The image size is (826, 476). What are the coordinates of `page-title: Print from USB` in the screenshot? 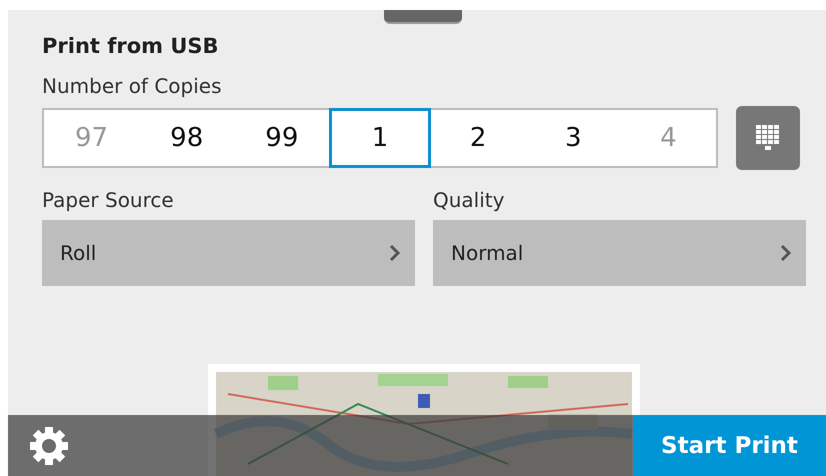 It's located at (131, 46).